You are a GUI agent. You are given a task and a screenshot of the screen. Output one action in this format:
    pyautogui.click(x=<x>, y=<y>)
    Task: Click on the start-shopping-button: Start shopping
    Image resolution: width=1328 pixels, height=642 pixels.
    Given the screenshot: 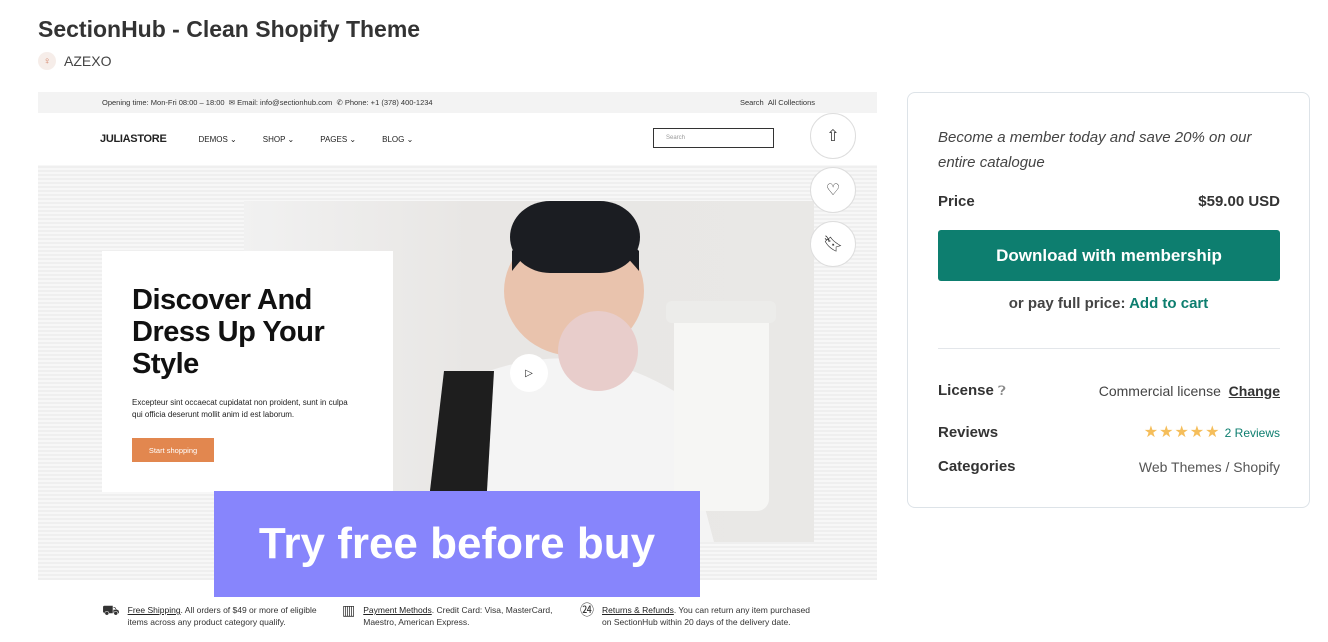 What is the action you would take?
    pyautogui.click(x=173, y=450)
    